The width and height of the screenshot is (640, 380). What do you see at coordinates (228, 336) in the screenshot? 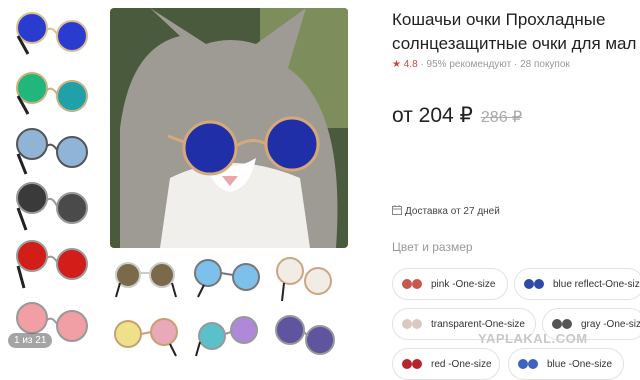
I see `thumbnail-rainbow` at bounding box center [228, 336].